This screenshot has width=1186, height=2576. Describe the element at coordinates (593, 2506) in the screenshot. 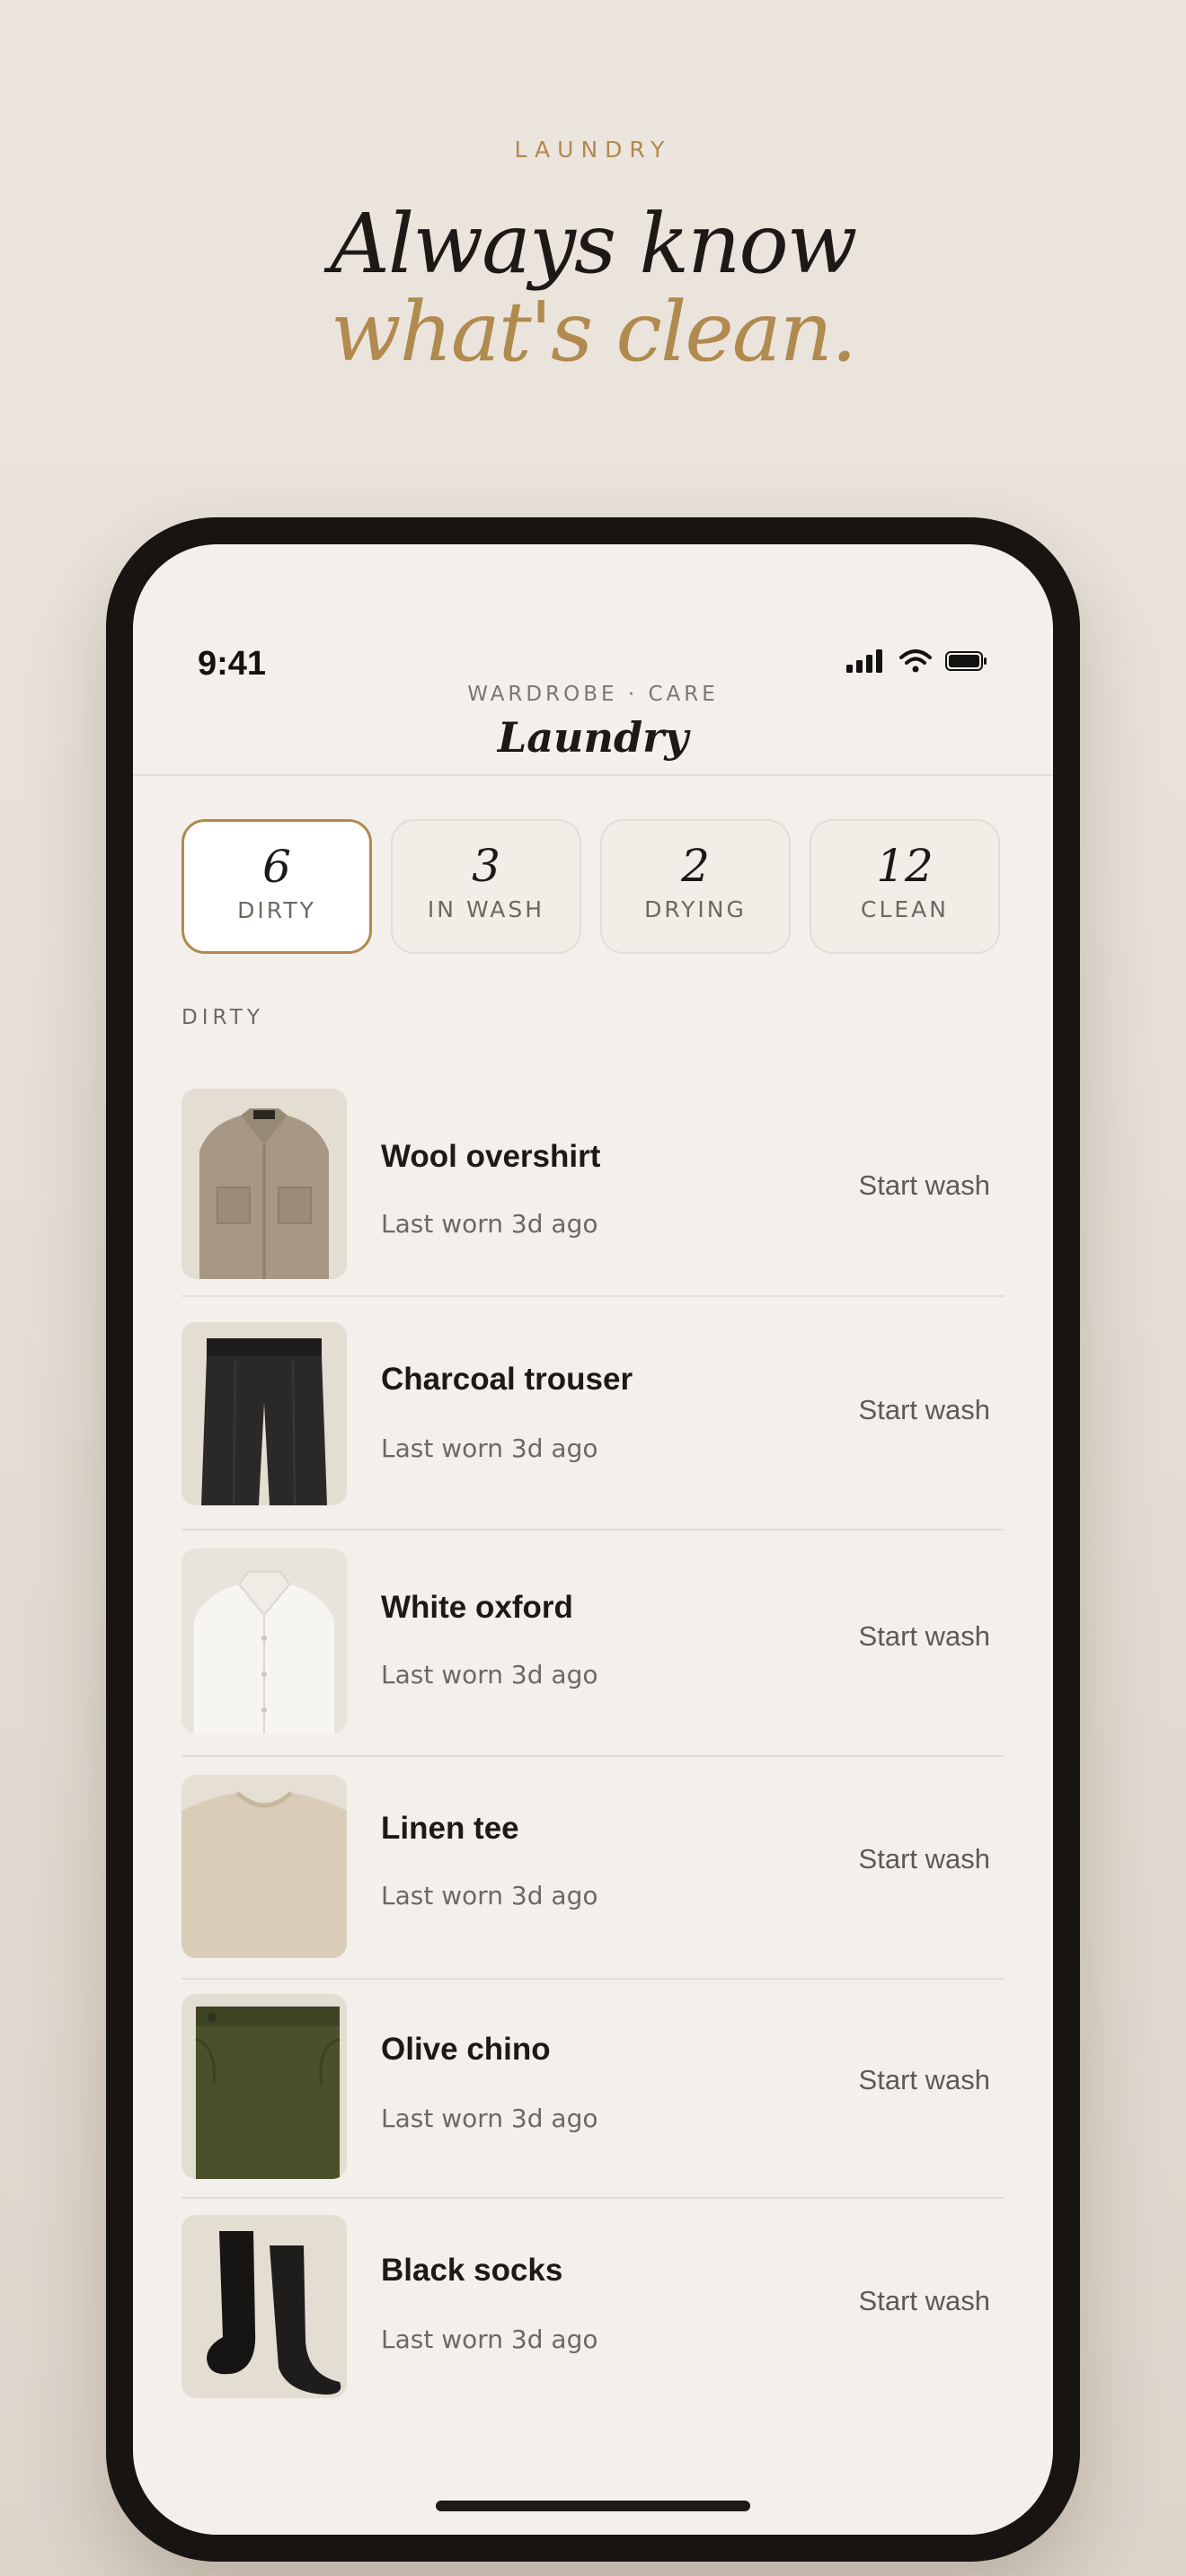

I see `home-indicator` at that location.